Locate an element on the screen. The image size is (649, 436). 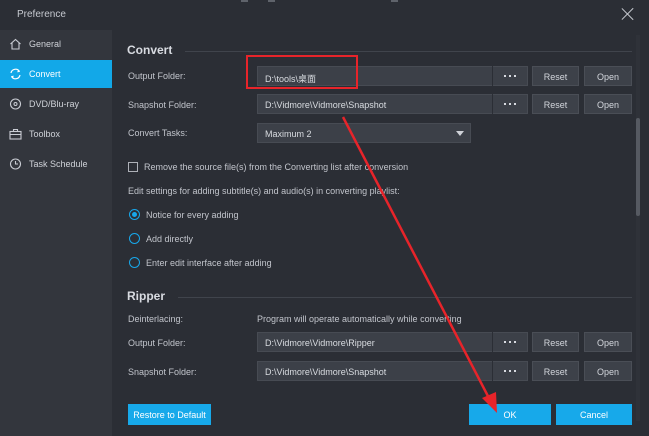
ripper-snapshot-folder-field: D:\Vidmore\Vidmore\Snapshot is located at coordinates (392, 371).